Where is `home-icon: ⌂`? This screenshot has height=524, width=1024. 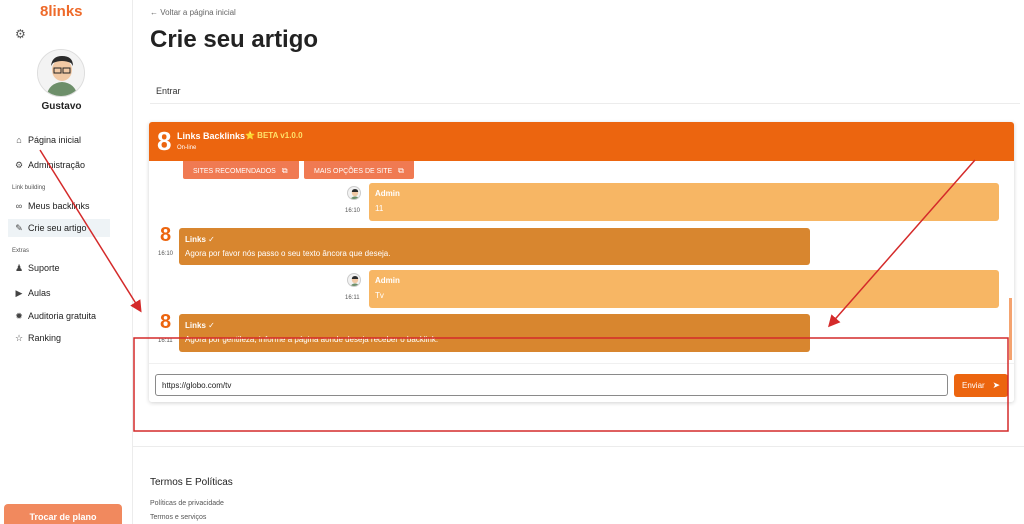 home-icon: ⌂ is located at coordinates (19, 140).